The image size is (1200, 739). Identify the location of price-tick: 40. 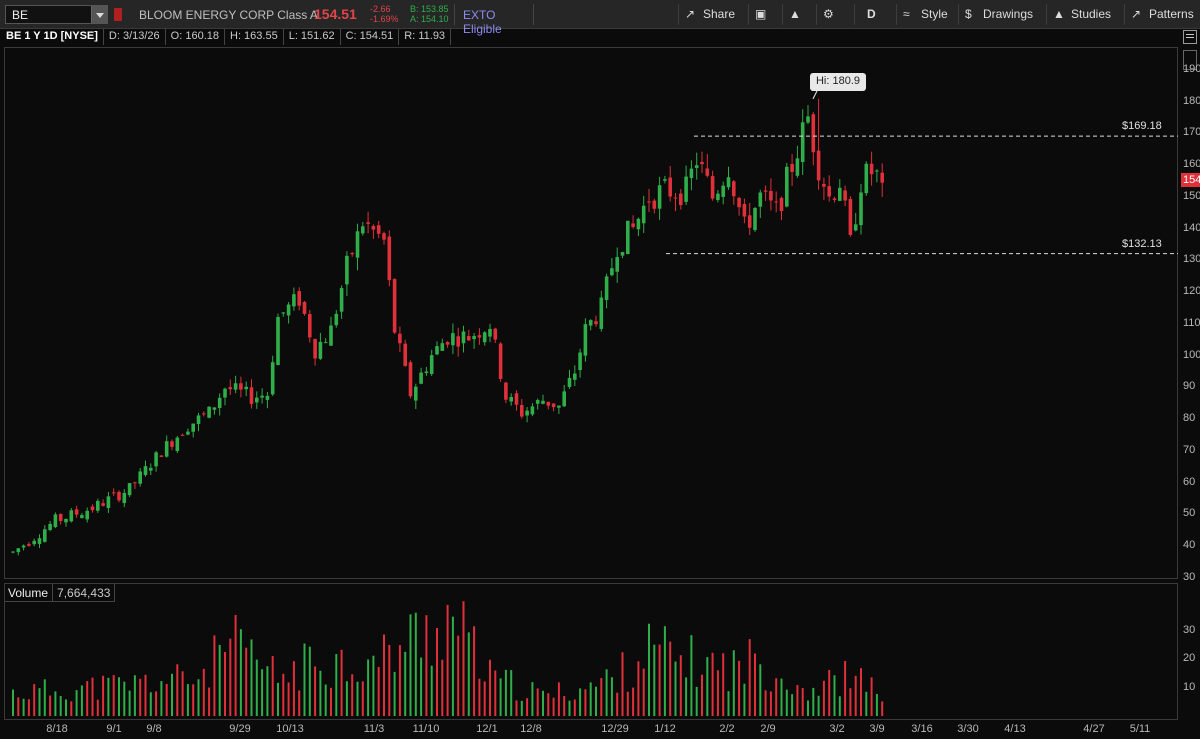
(1189, 545).